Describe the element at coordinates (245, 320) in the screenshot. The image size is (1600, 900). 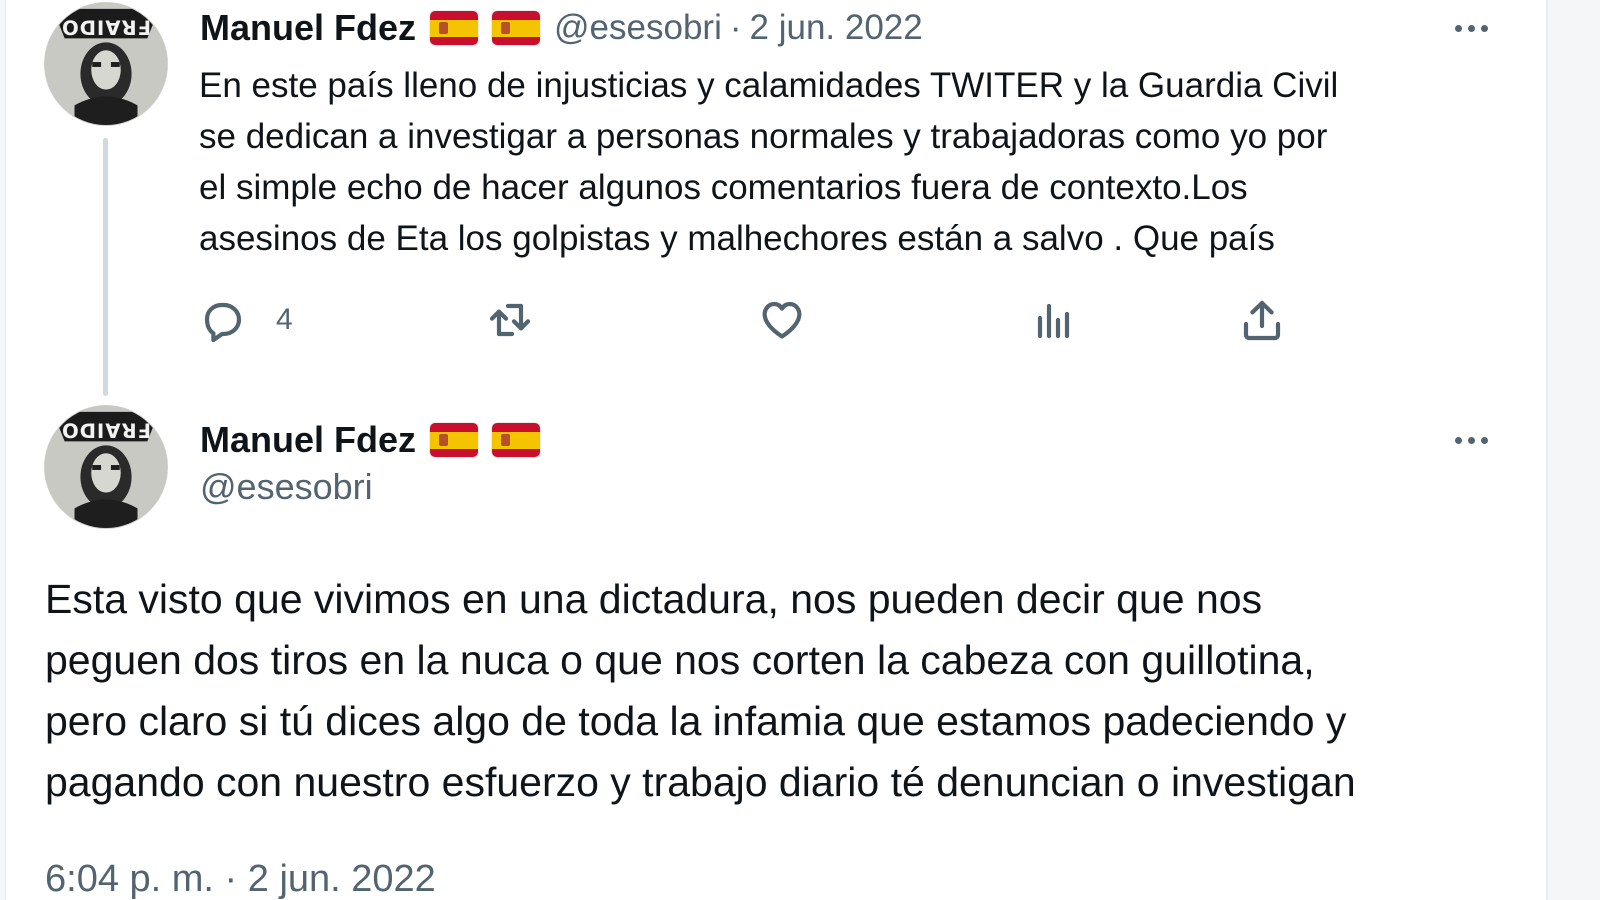
I see `reply-button: 4` at that location.